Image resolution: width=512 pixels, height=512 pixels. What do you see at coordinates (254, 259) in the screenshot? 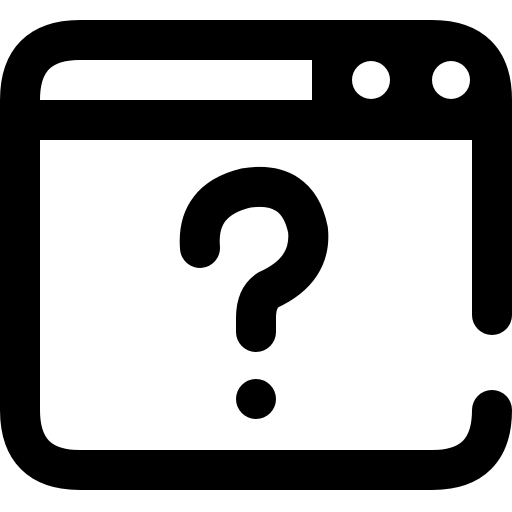
I see `question-mark-curve-icon` at bounding box center [254, 259].